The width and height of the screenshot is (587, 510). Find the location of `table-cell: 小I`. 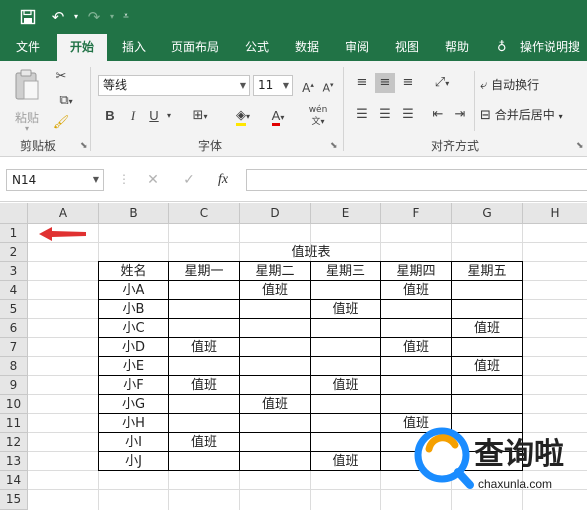

table-cell: 小I is located at coordinates (133, 442).